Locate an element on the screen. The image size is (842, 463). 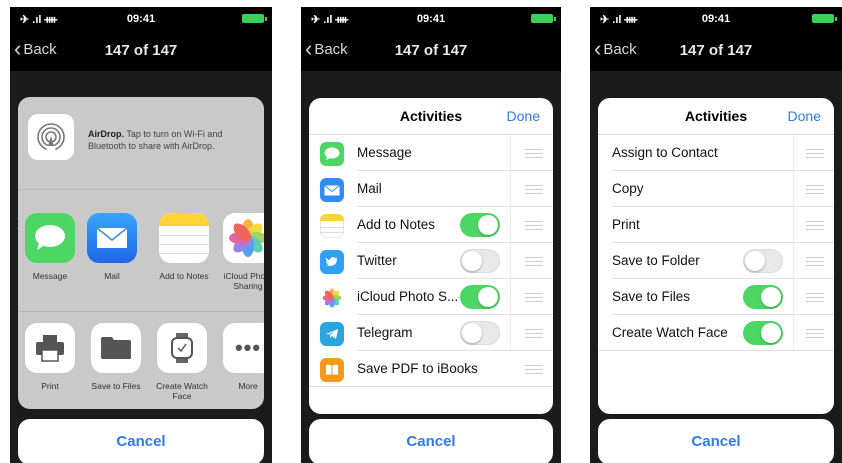
share-action-label: More is located at coordinates (248, 386).